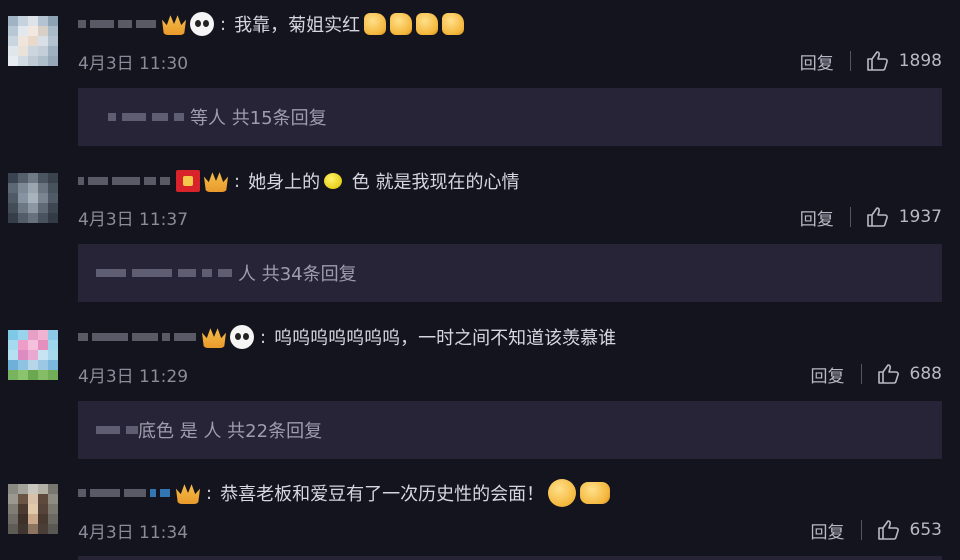  I want to click on comment-date: 4月3日 11:37, so click(133, 219).